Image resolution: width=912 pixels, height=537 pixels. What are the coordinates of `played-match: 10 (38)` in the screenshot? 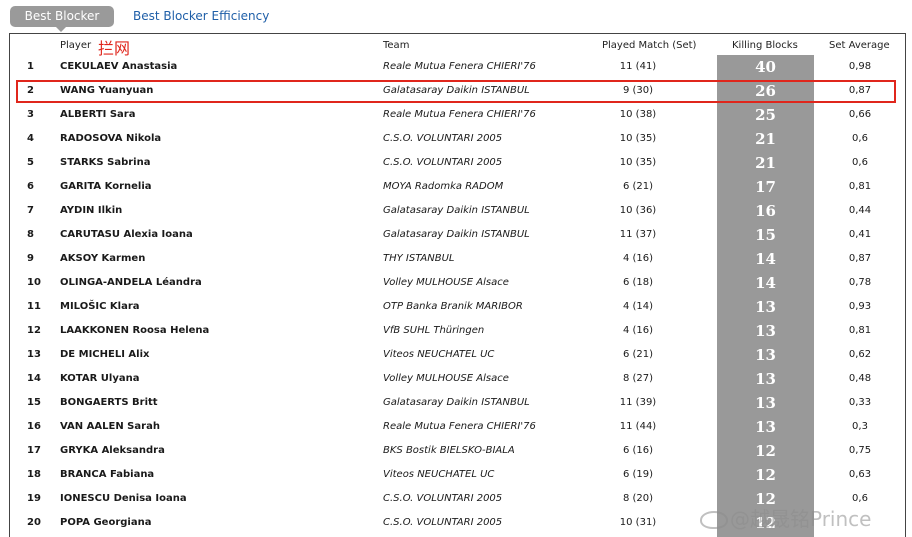 It's located at (638, 114).